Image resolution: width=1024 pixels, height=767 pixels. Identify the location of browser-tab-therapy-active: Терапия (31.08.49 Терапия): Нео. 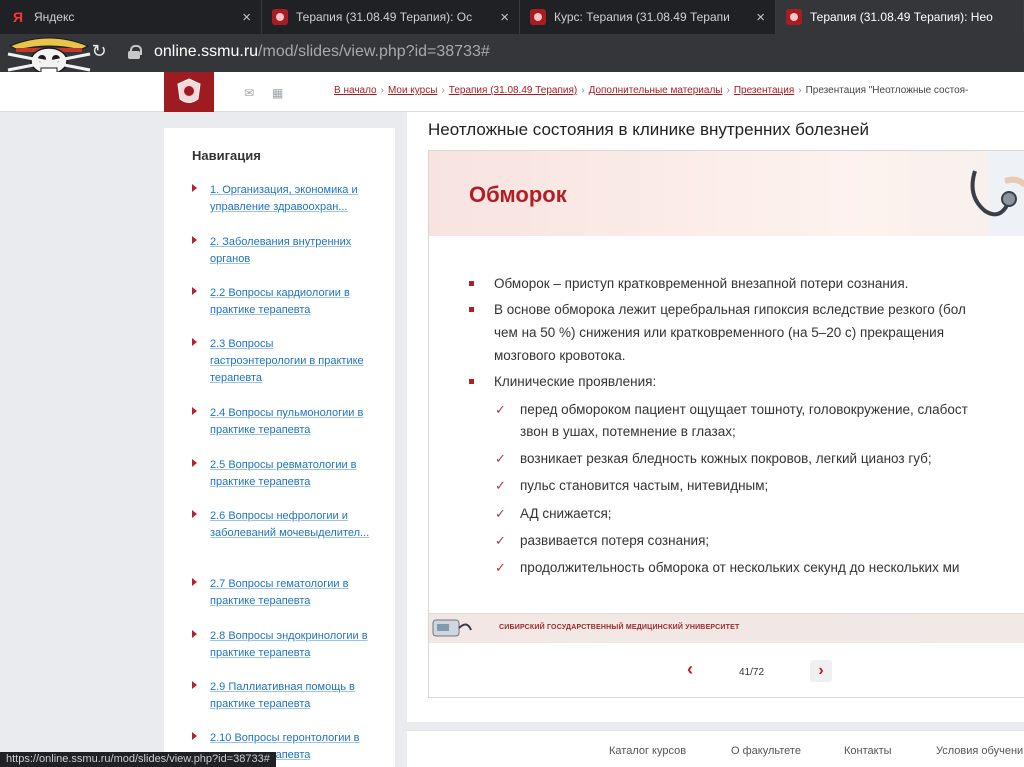
(900, 17).